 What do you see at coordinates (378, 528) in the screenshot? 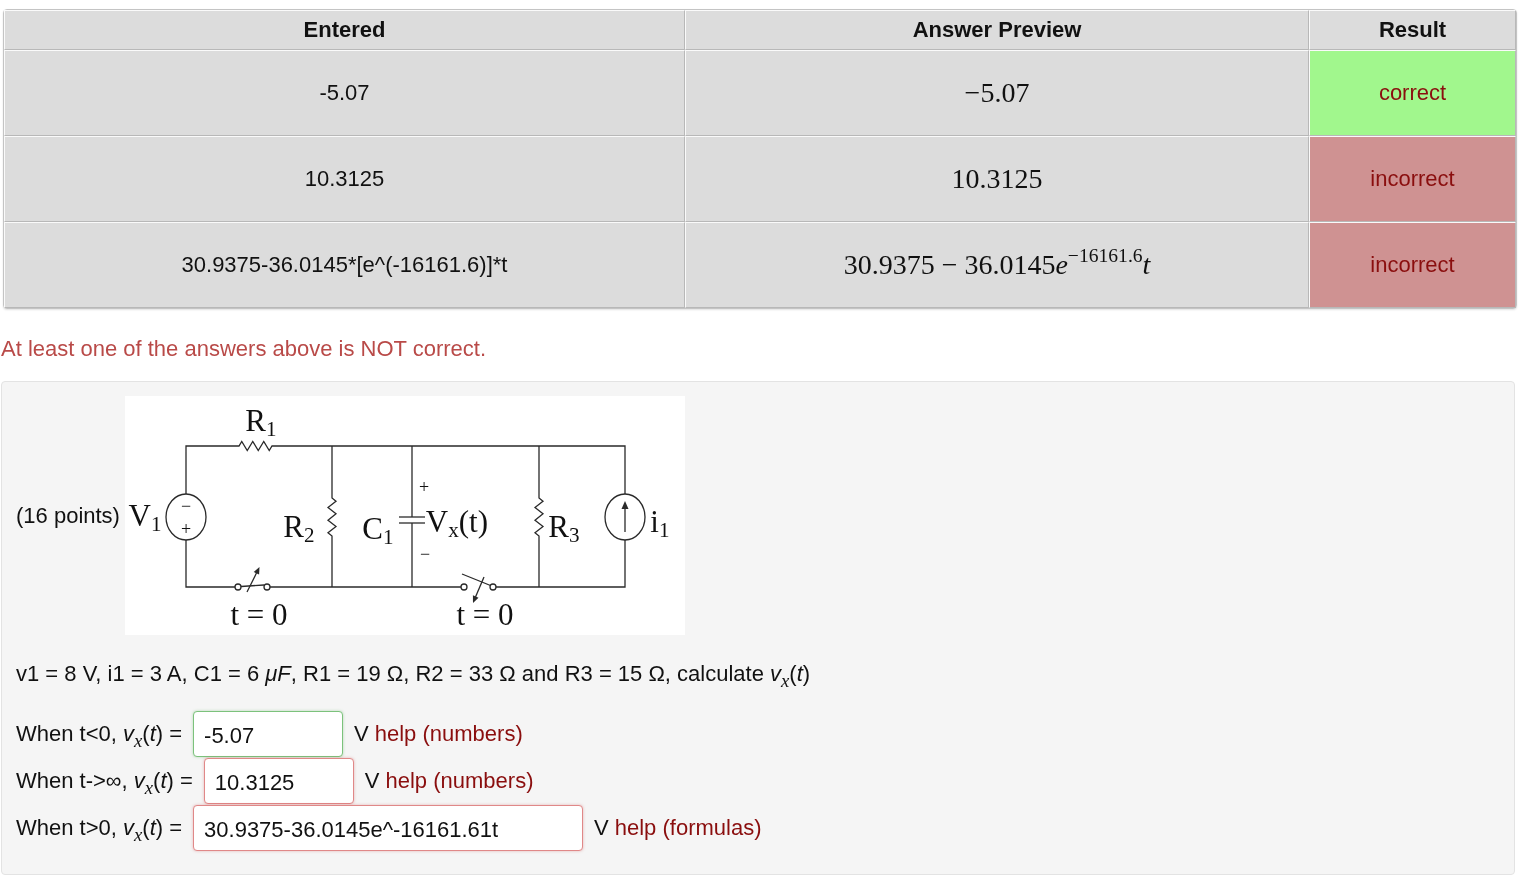
I see `circuit-label: C$_{1}$` at bounding box center [378, 528].